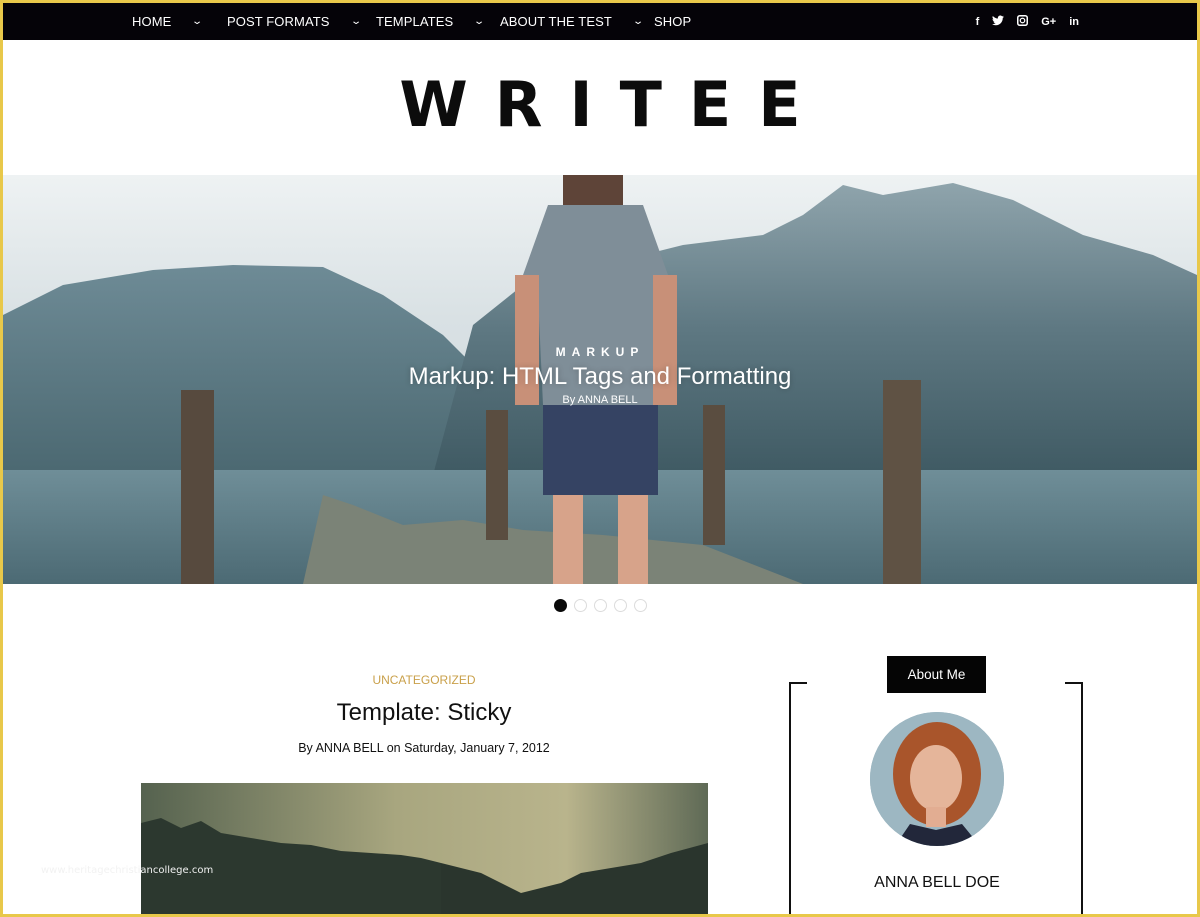 The width and height of the screenshot is (1200, 917). Describe the element at coordinates (152, 21) in the screenshot. I see `nav-item-label: HOME` at that location.